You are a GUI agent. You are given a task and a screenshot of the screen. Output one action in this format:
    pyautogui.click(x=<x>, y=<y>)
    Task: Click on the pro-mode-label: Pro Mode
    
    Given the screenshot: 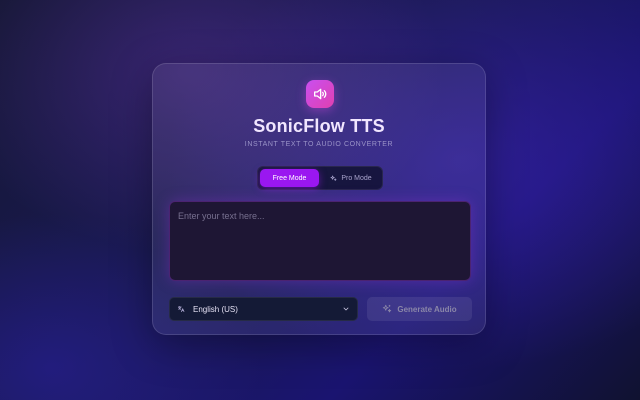 What is the action you would take?
    pyautogui.click(x=356, y=178)
    